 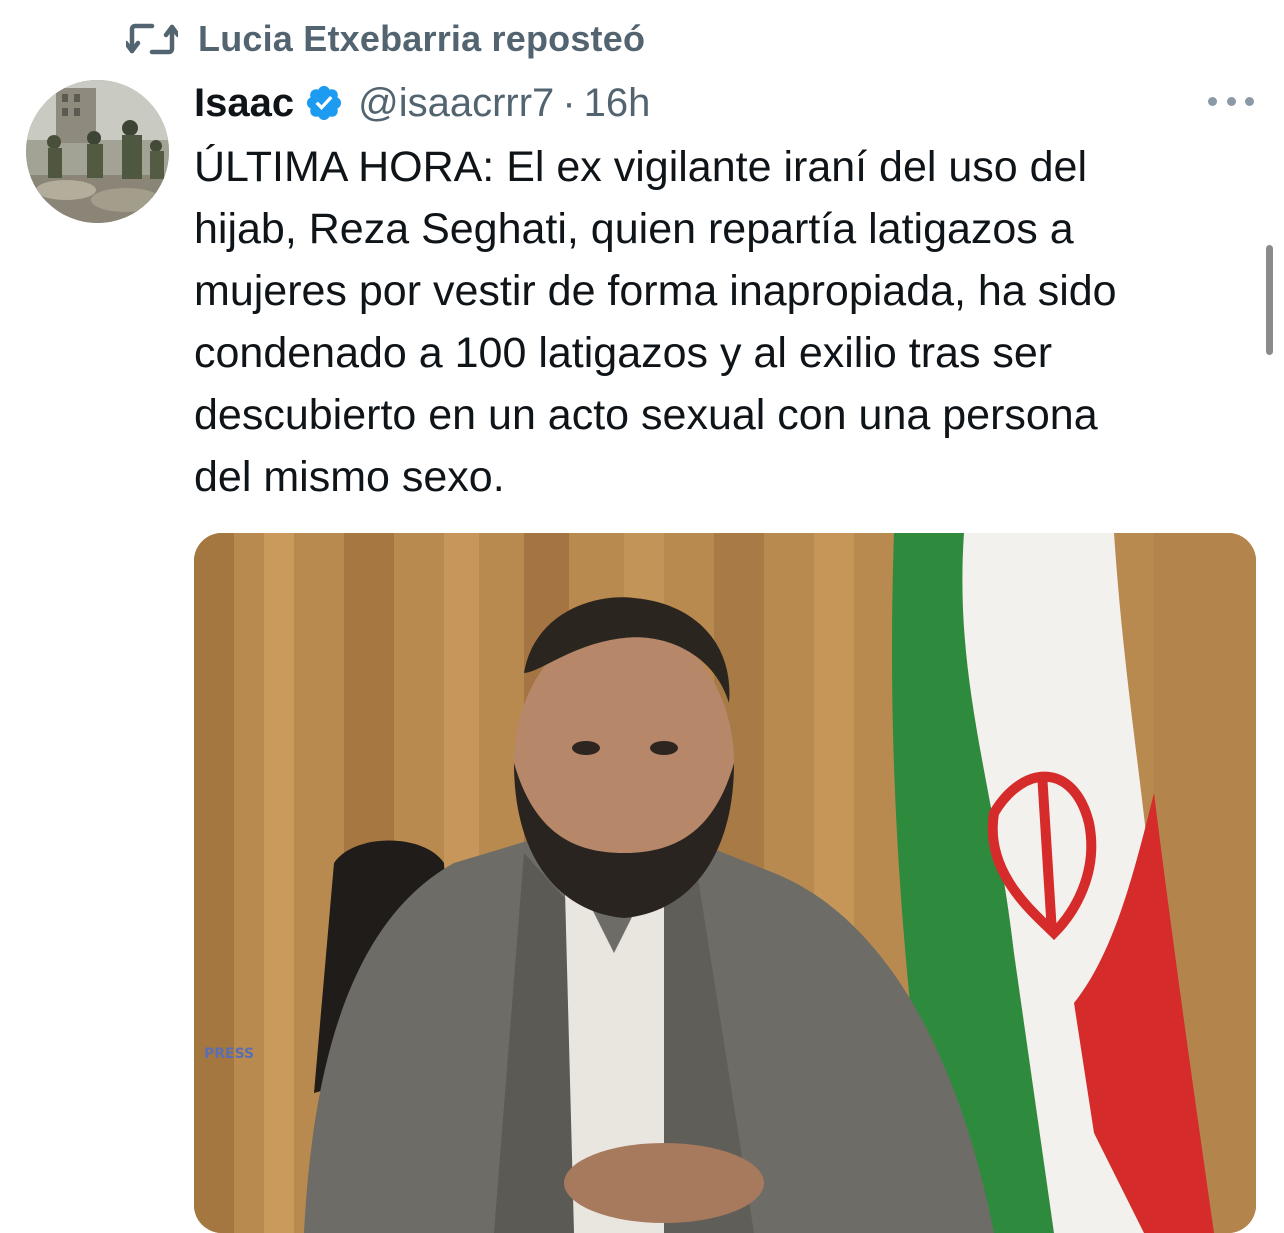 I want to click on avatar, so click(x=97, y=151).